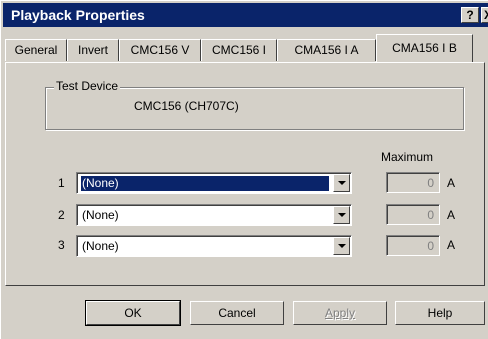 This screenshot has height=339, width=488. What do you see at coordinates (78, 15) in the screenshot?
I see `dialog-title: Playback Properties` at bounding box center [78, 15].